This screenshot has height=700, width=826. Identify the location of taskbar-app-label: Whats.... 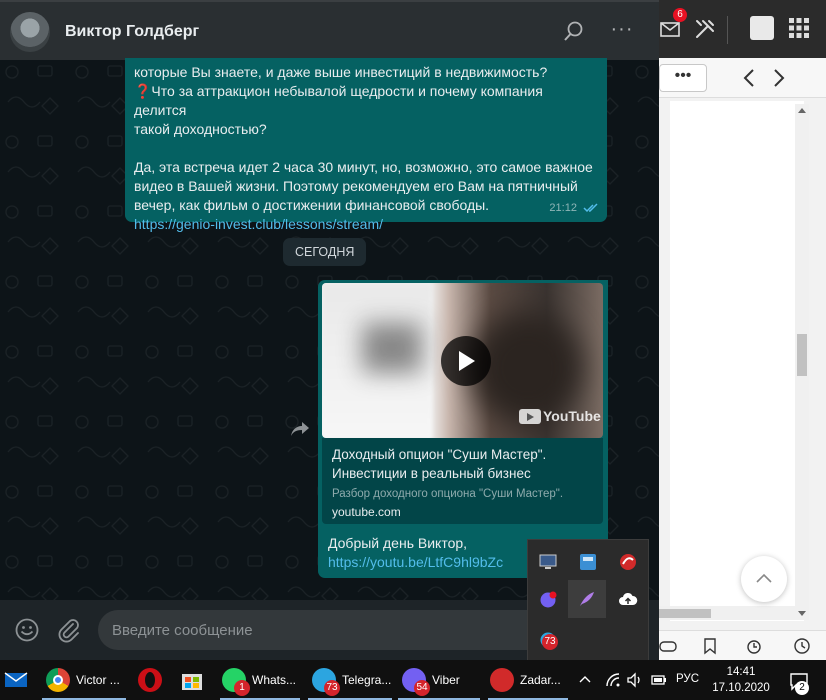
(274, 680).